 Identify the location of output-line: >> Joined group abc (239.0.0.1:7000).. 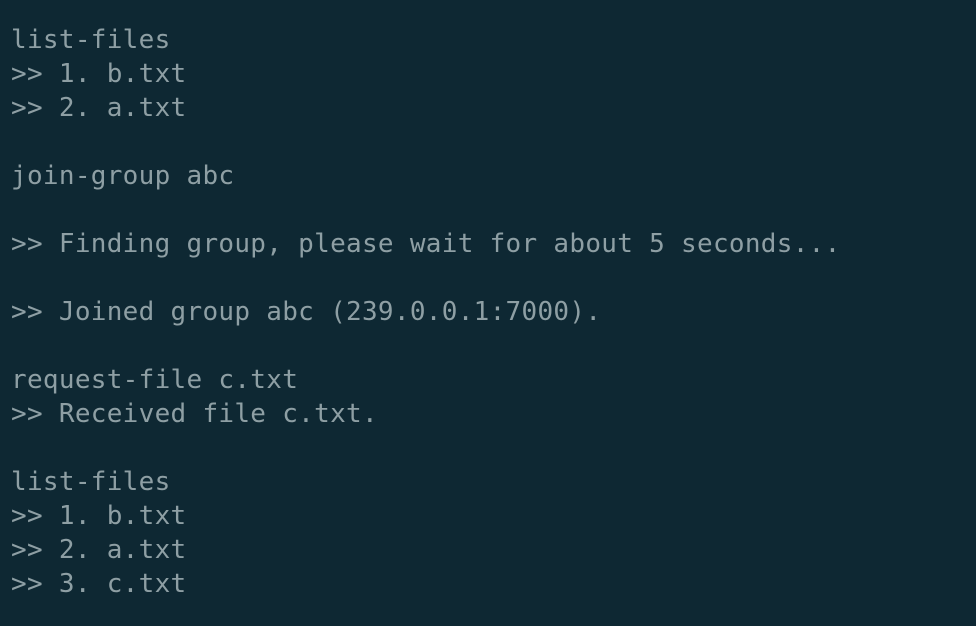
(306, 312).